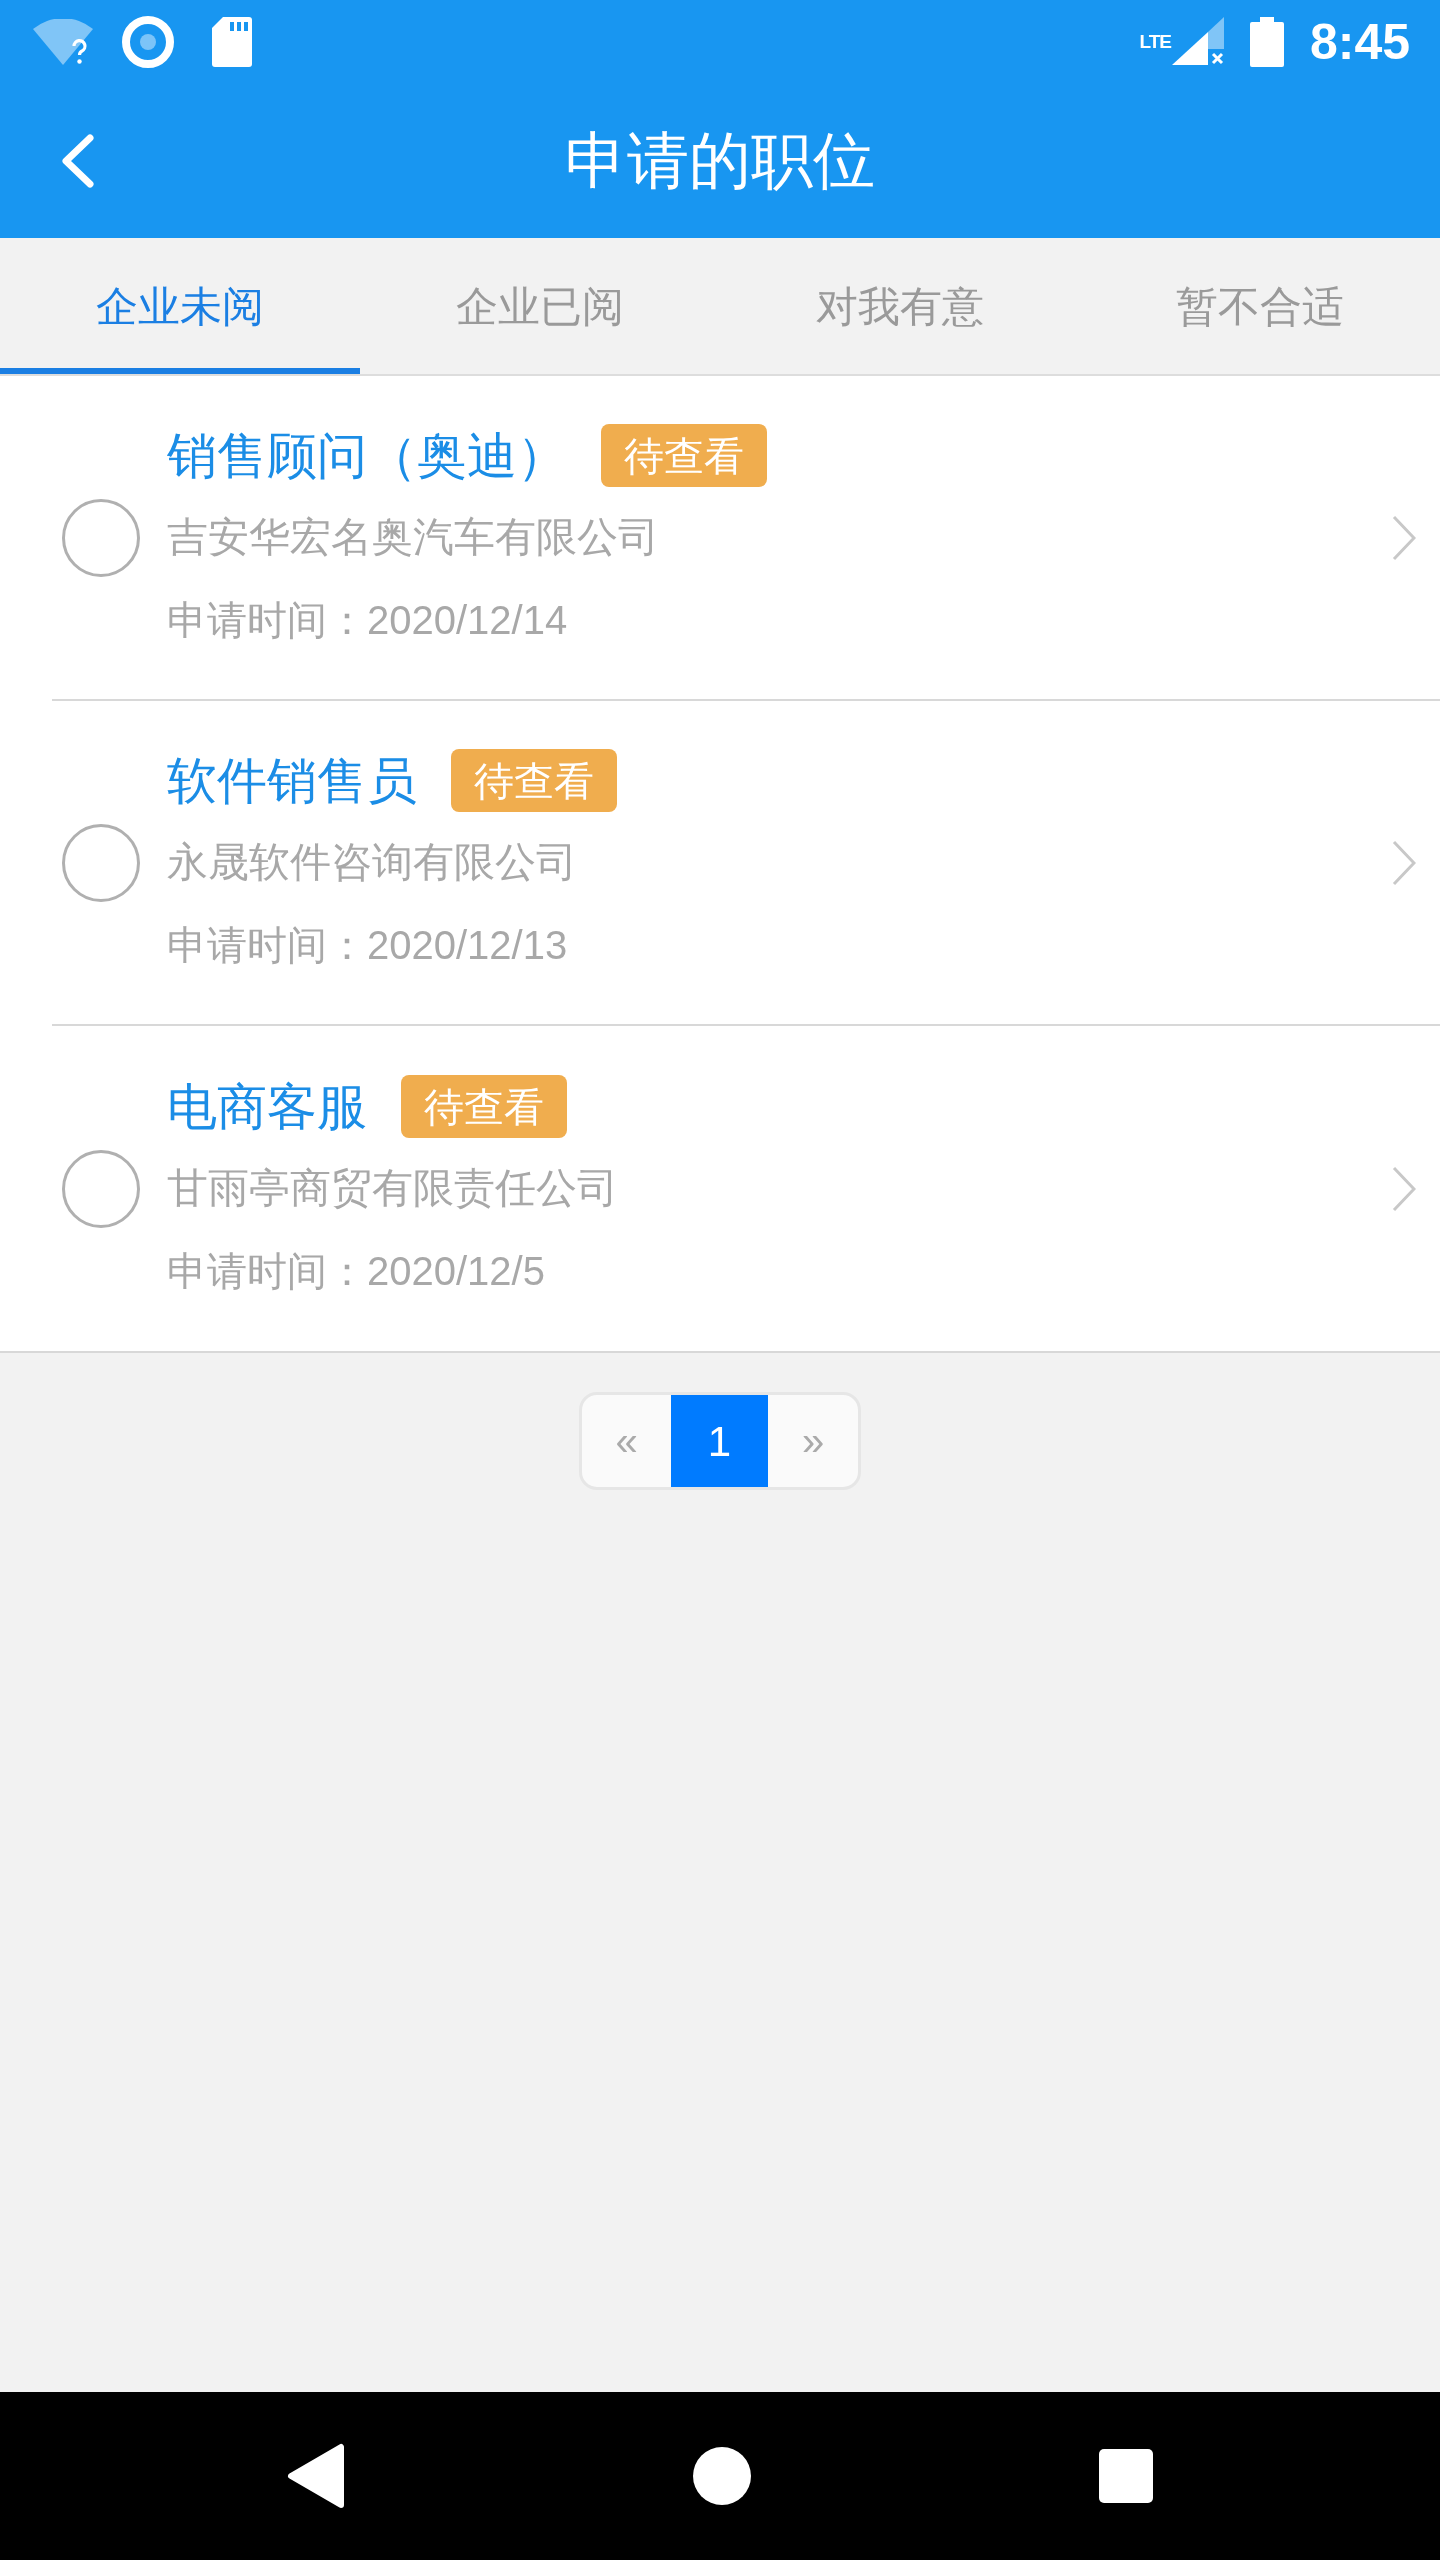 This screenshot has width=1440, height=2560. Describe the element at coordinates (719, 1441) in the screenshot. I see `page-button: 1` at that location.